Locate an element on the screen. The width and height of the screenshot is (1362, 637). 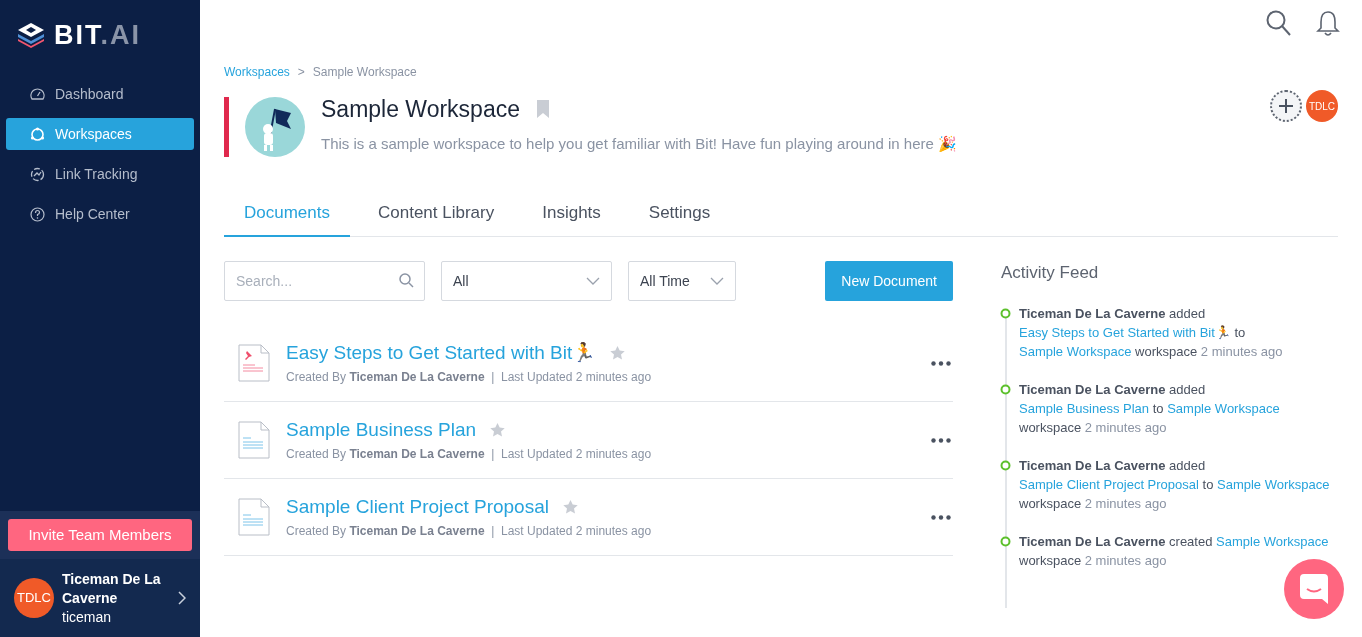
activity-entry: Ticeman De La Caverne added Easy Steps to Get Started with Bit🏃 to Sample Workspace workspace 2 minutes ago is located at coordinates (1151, 332).